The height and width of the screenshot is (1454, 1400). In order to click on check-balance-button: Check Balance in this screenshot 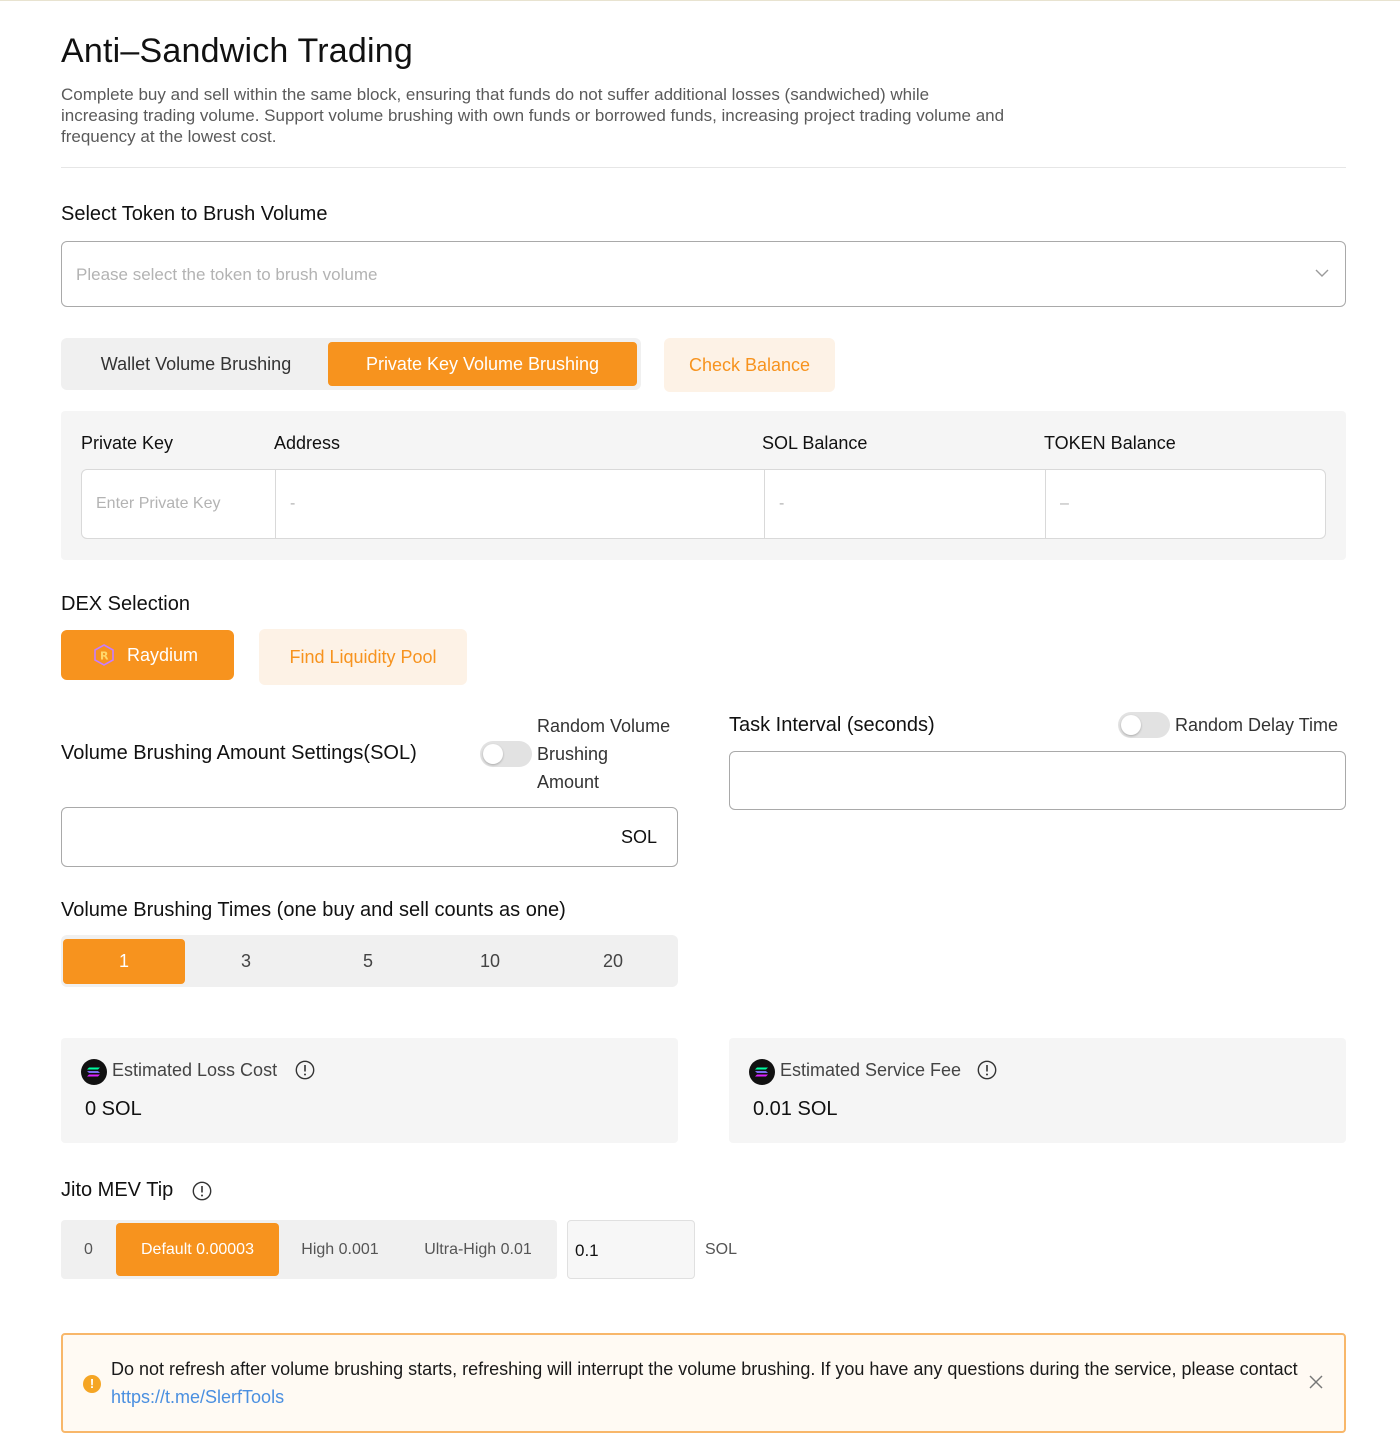, I will do `click(749, 365)`.